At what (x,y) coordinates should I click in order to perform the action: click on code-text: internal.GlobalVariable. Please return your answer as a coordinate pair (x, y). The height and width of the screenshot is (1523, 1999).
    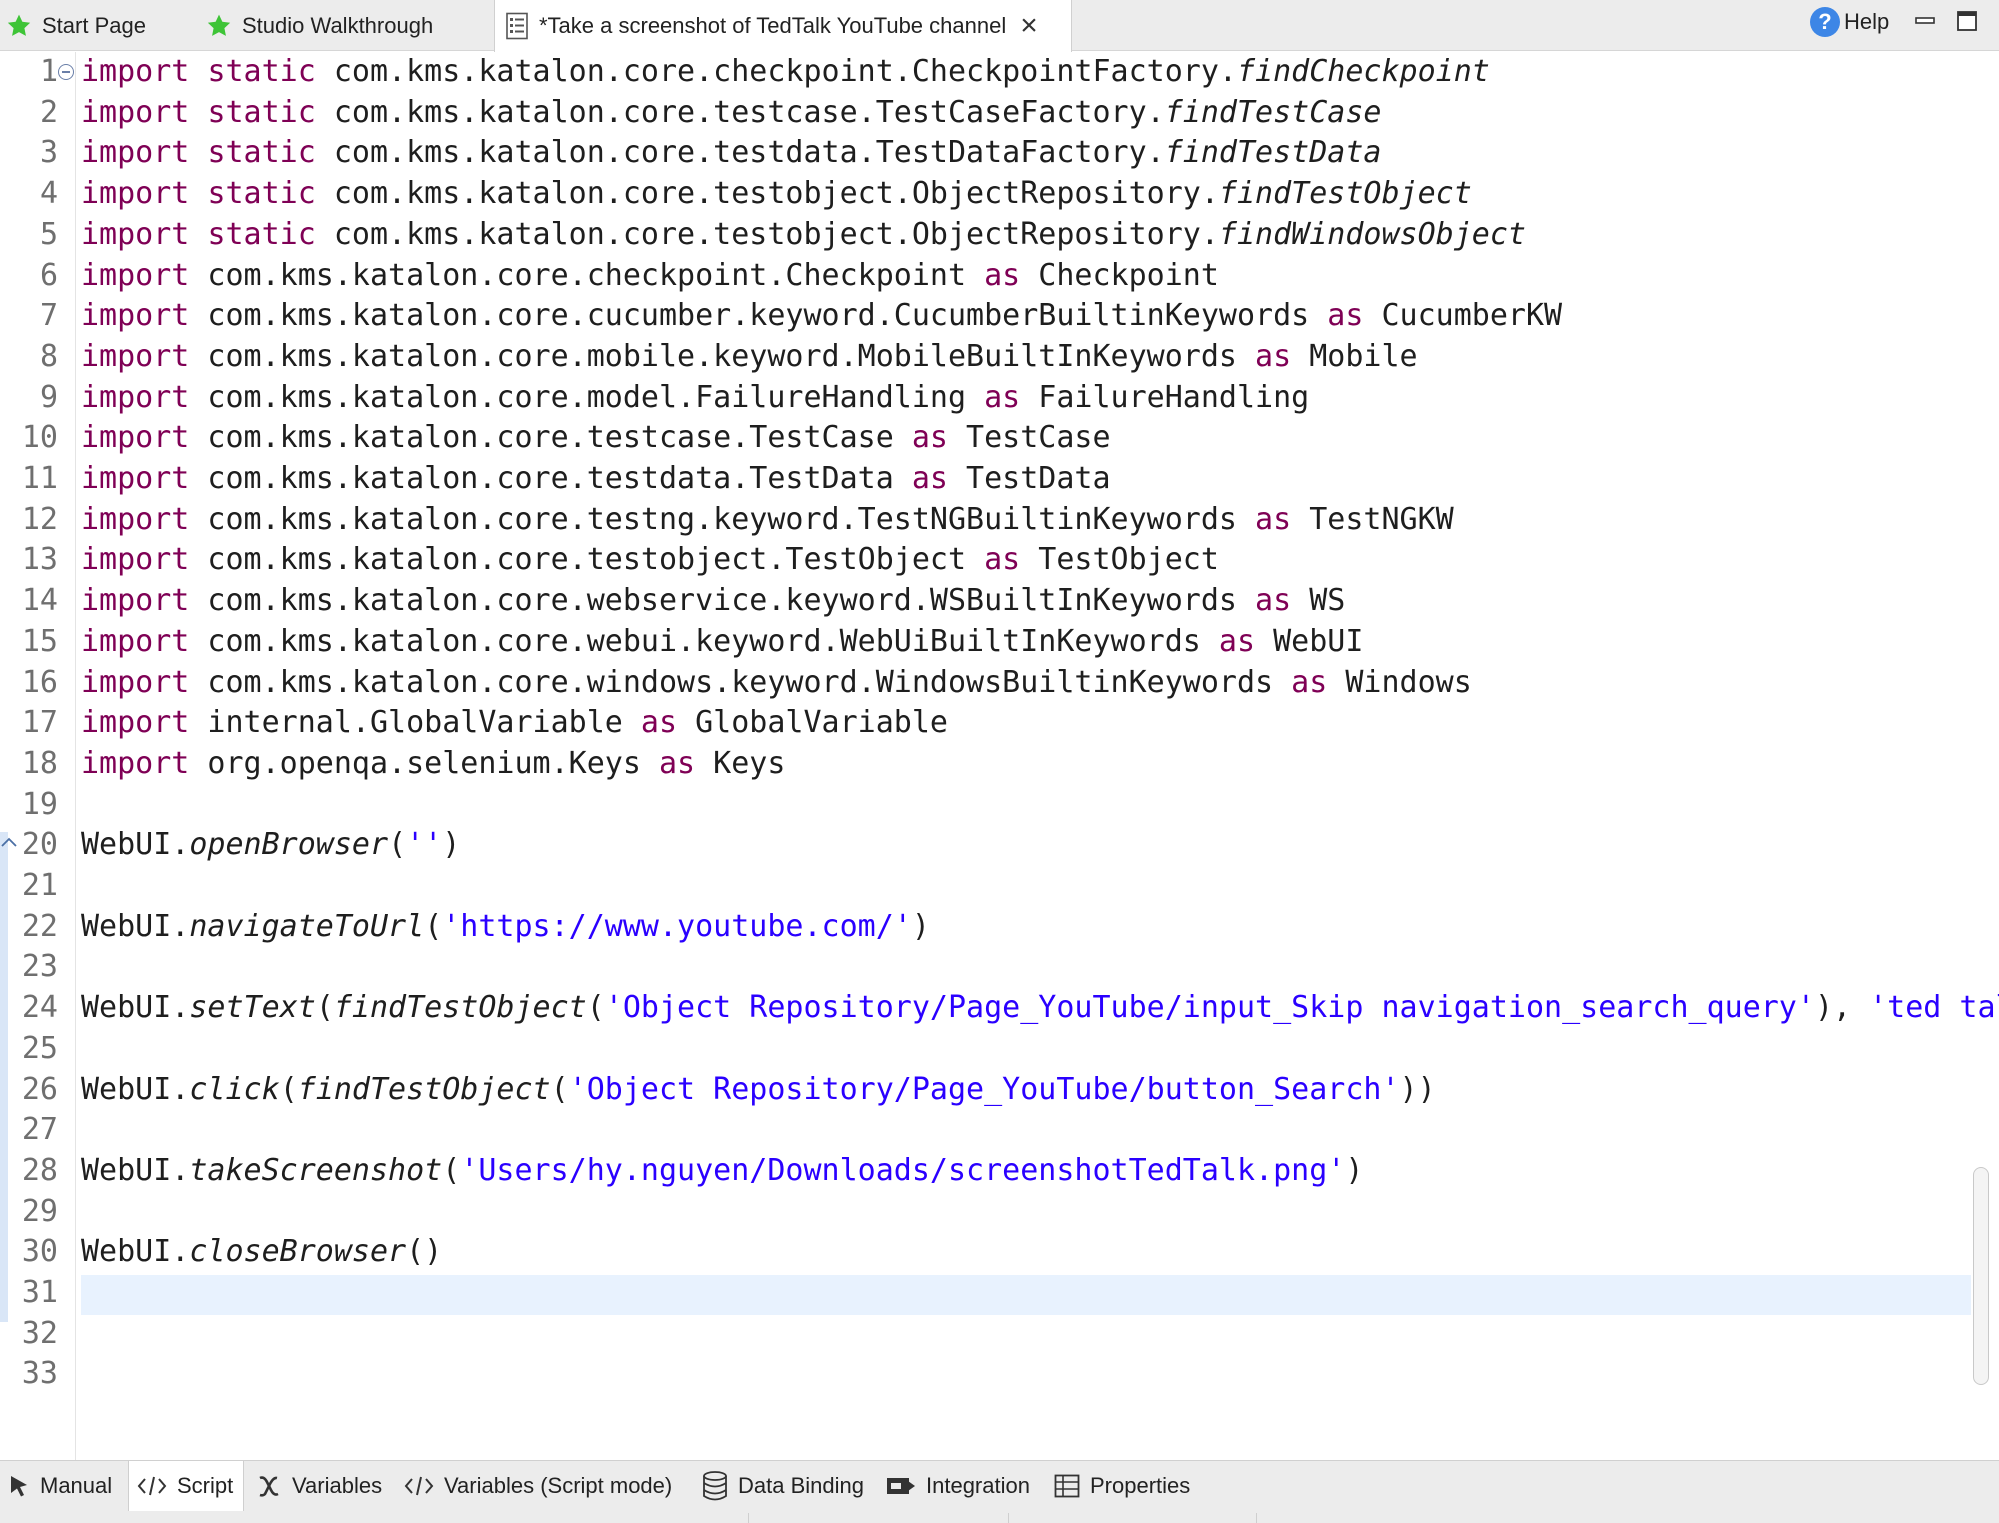
    Looking at the image, I should click on (415, 723).